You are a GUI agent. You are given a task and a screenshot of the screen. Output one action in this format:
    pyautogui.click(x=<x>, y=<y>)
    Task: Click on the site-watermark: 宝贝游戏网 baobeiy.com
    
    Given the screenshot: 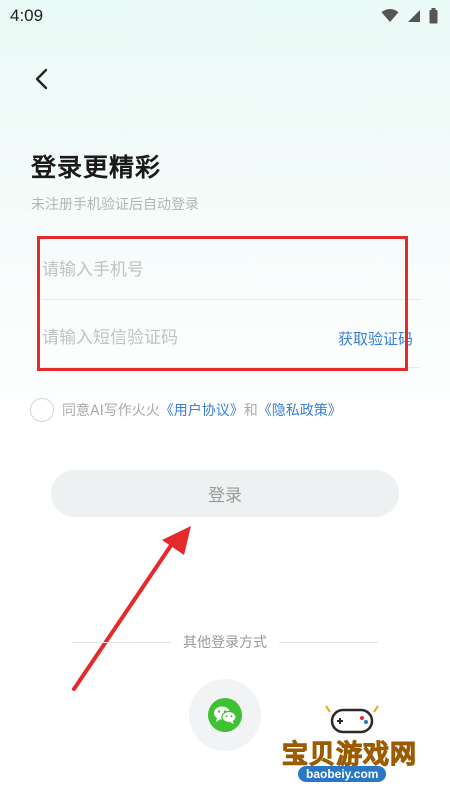 What is the action you would take?
    pyautogui.click(x=357, y=746)
    